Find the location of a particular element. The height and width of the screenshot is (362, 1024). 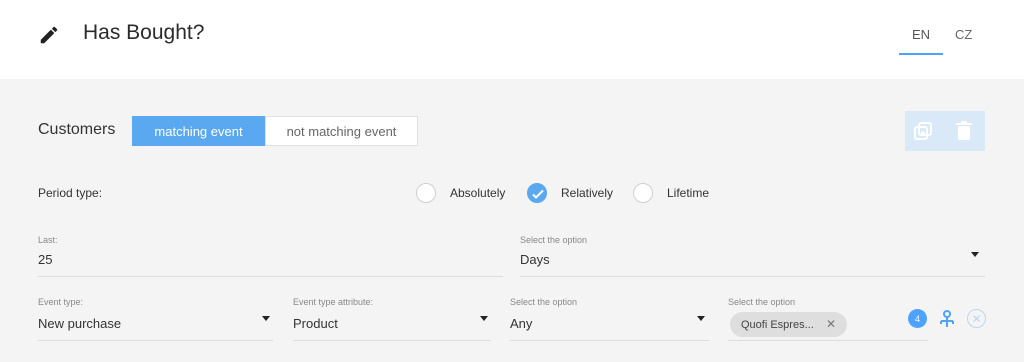

active-language-indicator is located at coordinates (921, 54).